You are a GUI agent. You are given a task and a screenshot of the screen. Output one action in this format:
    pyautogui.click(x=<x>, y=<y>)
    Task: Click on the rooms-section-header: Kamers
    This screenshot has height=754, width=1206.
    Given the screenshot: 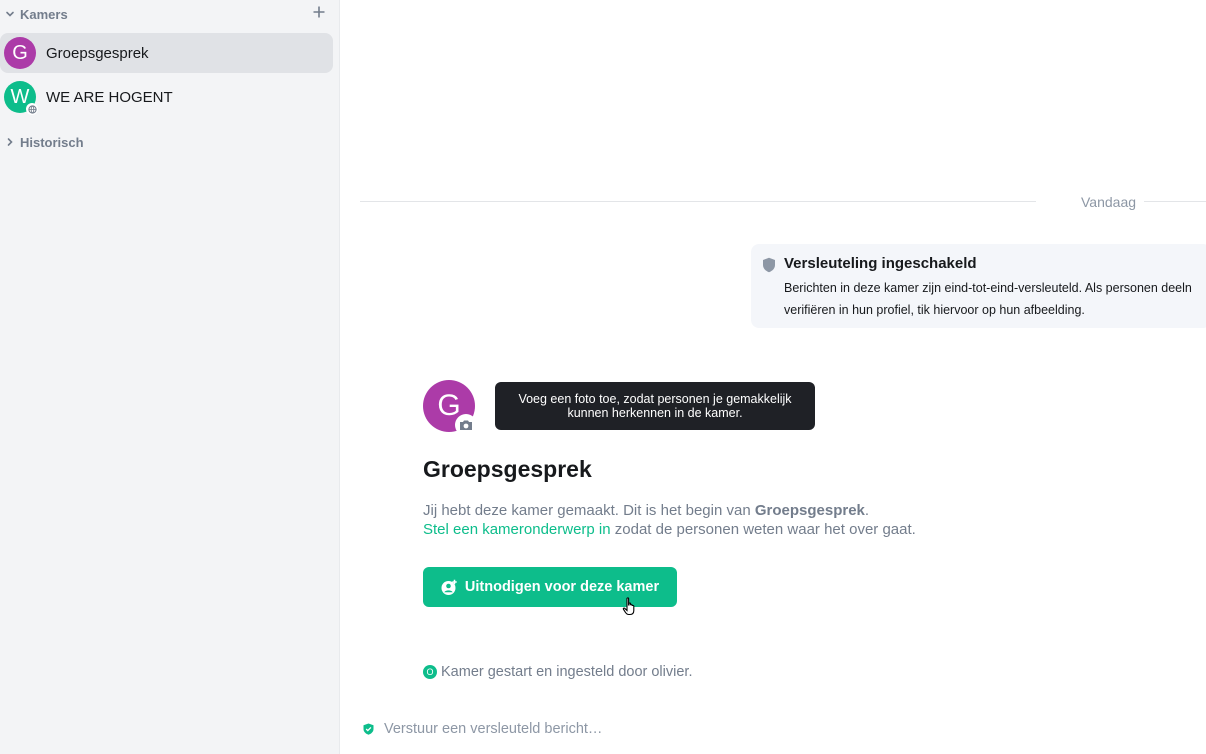 What is the action you would take?
    pyautogui.click(x=170, y=14)
    